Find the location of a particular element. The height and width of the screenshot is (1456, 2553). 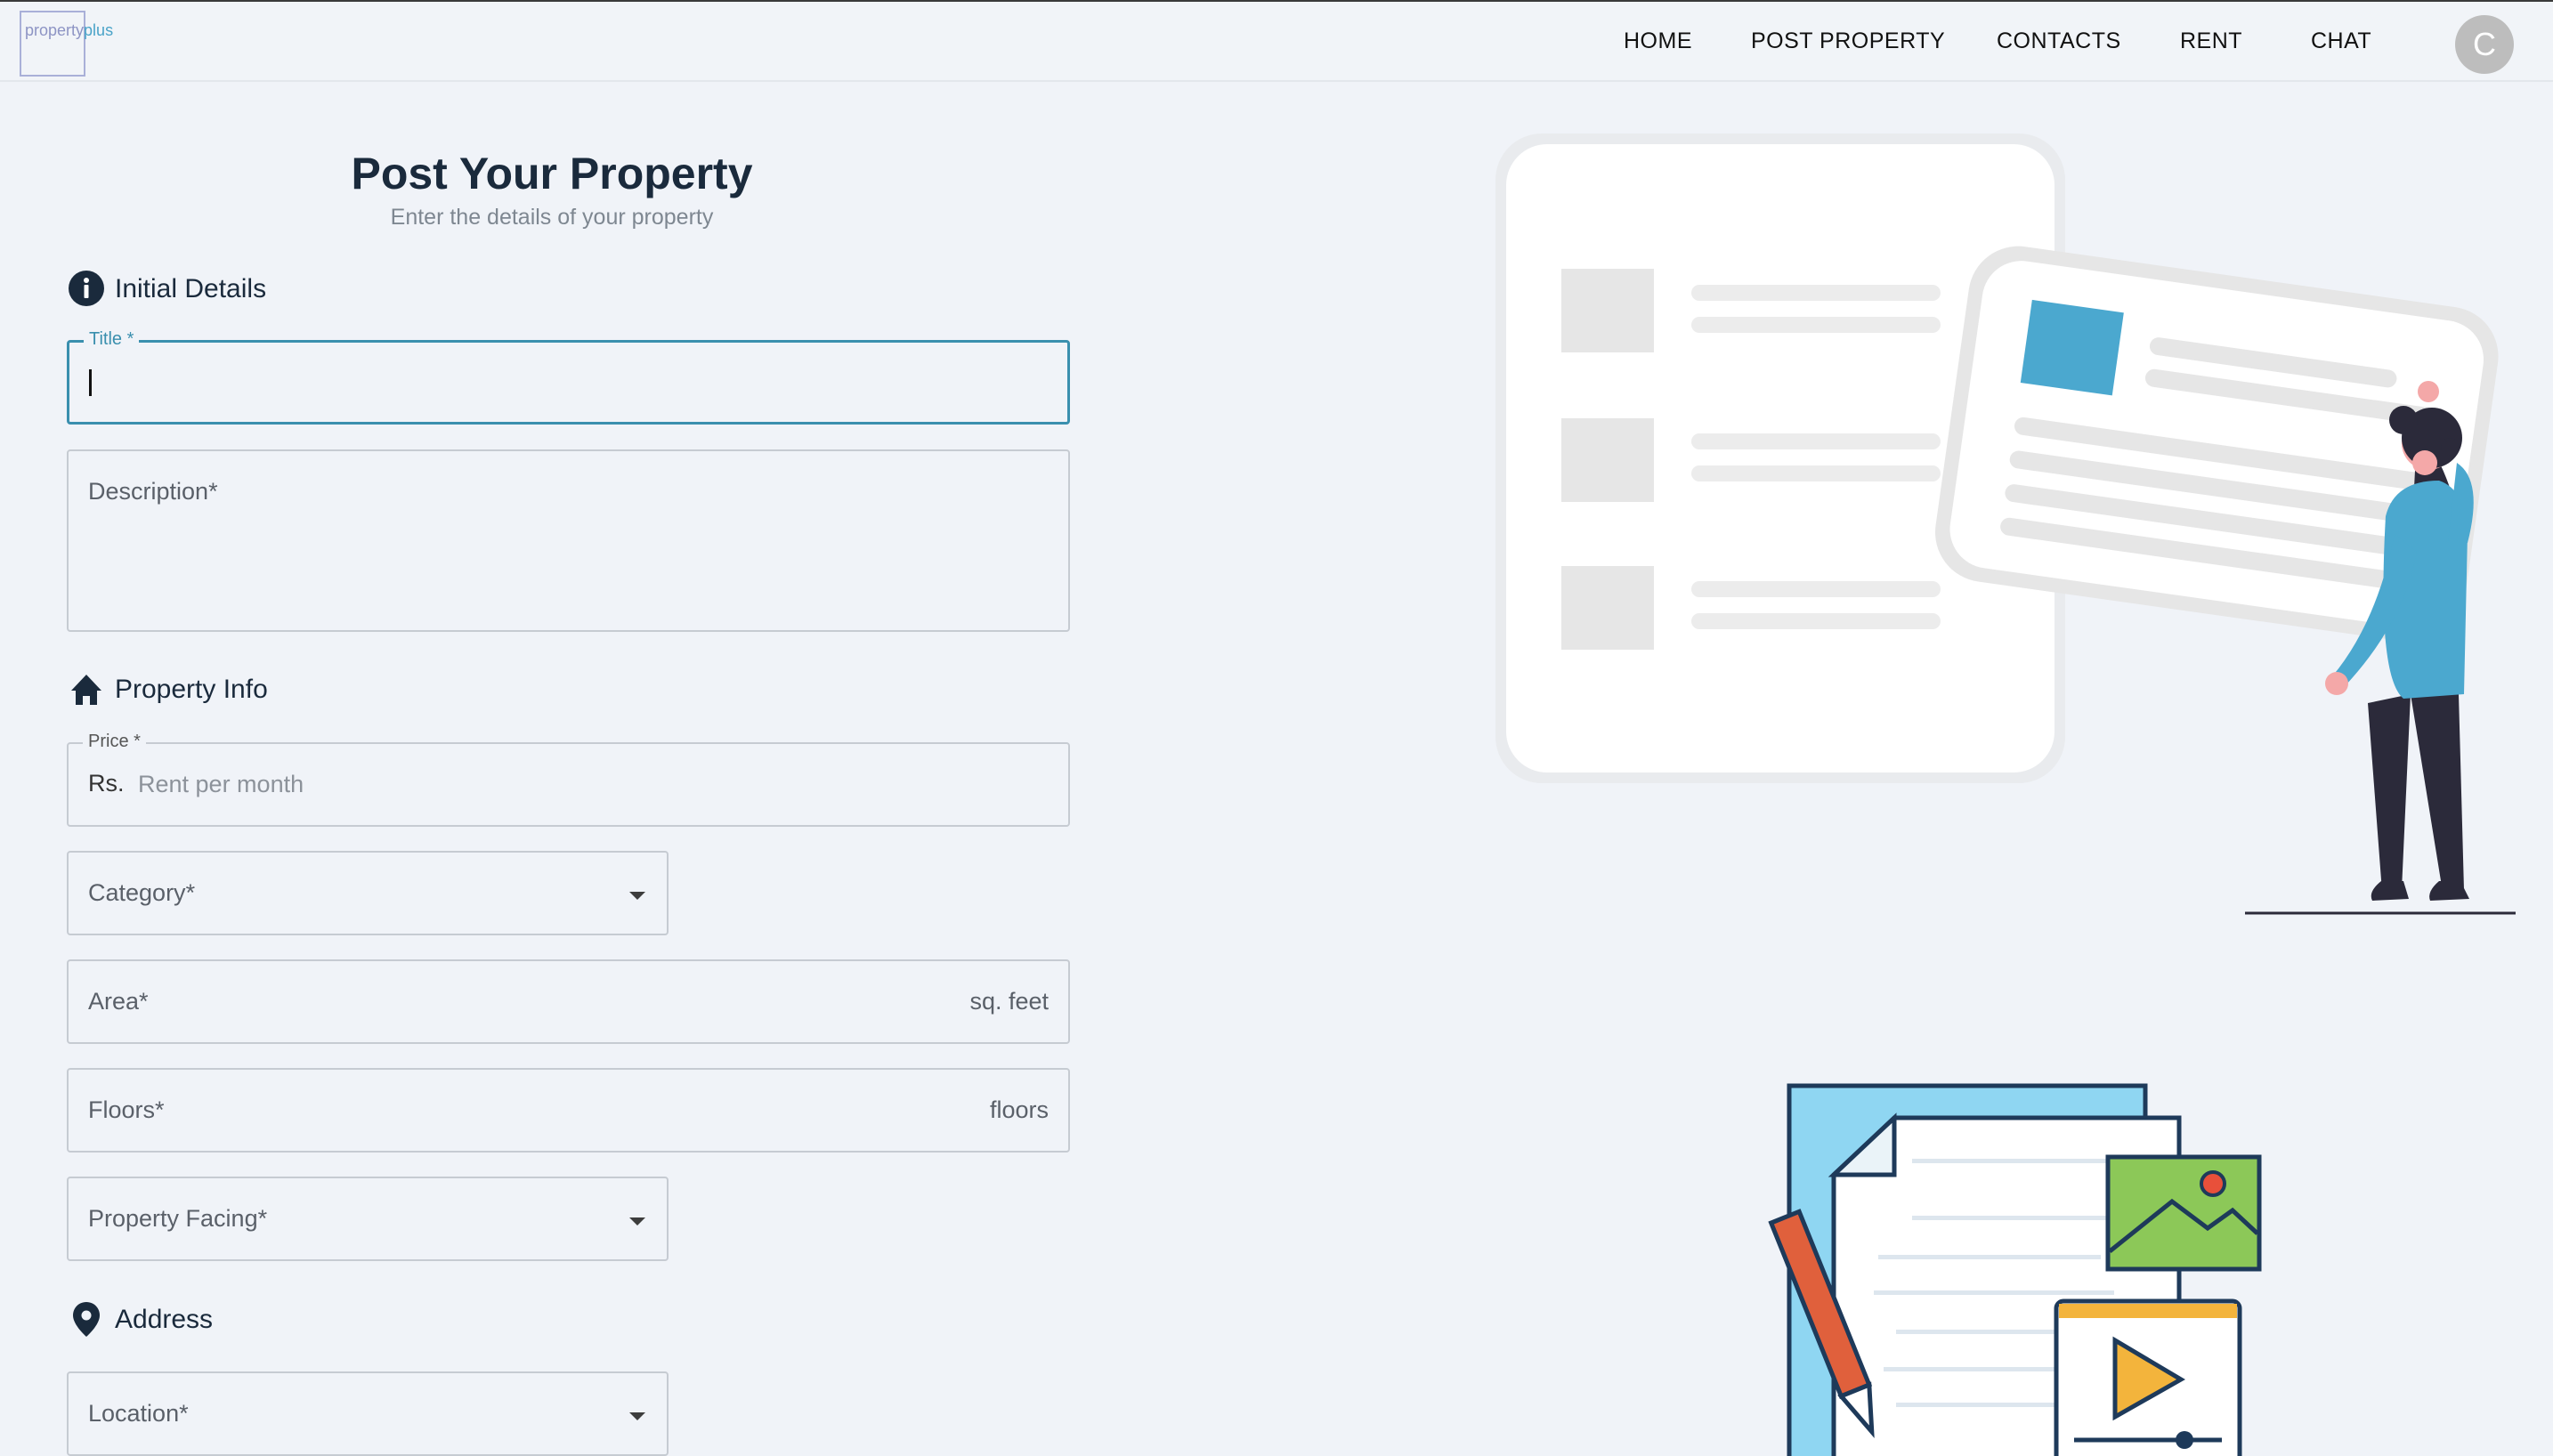

category-label-text: Category is located at coordinates (137, 892).